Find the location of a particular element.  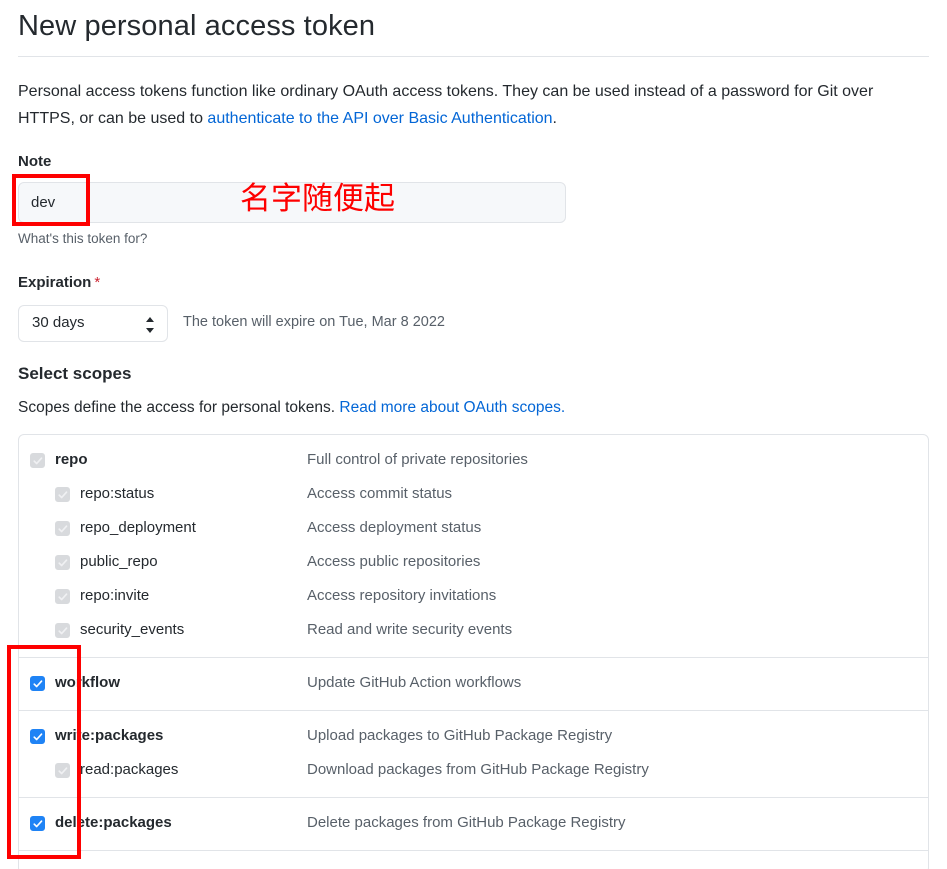

note-label: Note is located at coordinates (35, 161).